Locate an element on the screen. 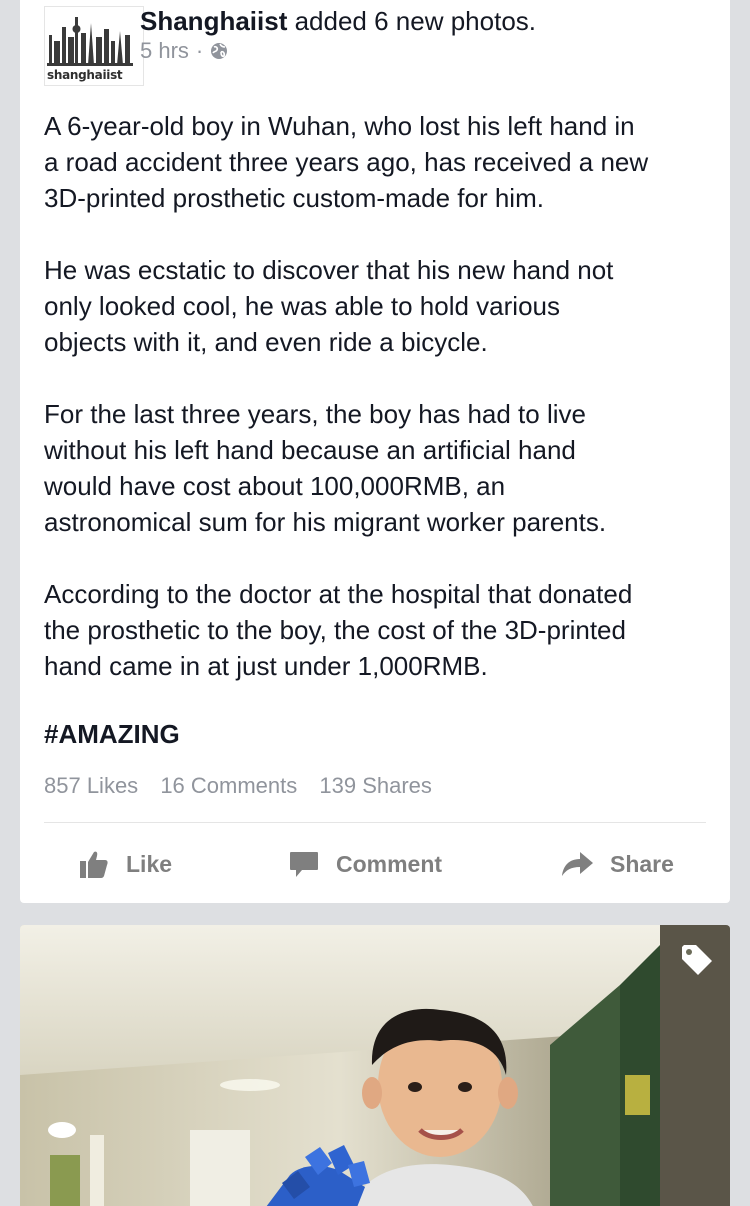  post-timestamp: 5 hrs is located at coordinates (164, 51).